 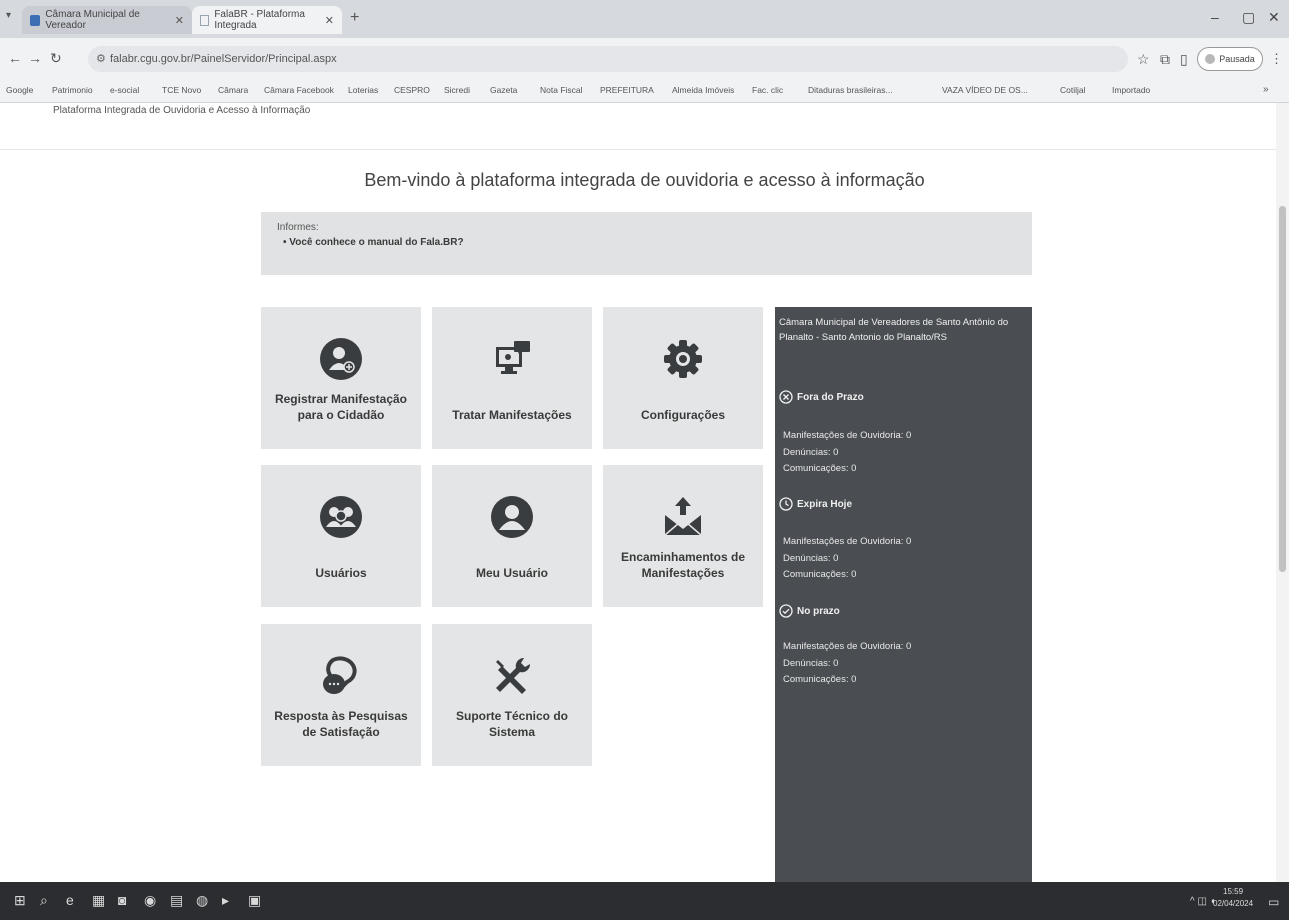 What do you see at coordinates (254, 900) in the screenshot?
I see `word-icon: ▣` at bounding box center [254, 900].